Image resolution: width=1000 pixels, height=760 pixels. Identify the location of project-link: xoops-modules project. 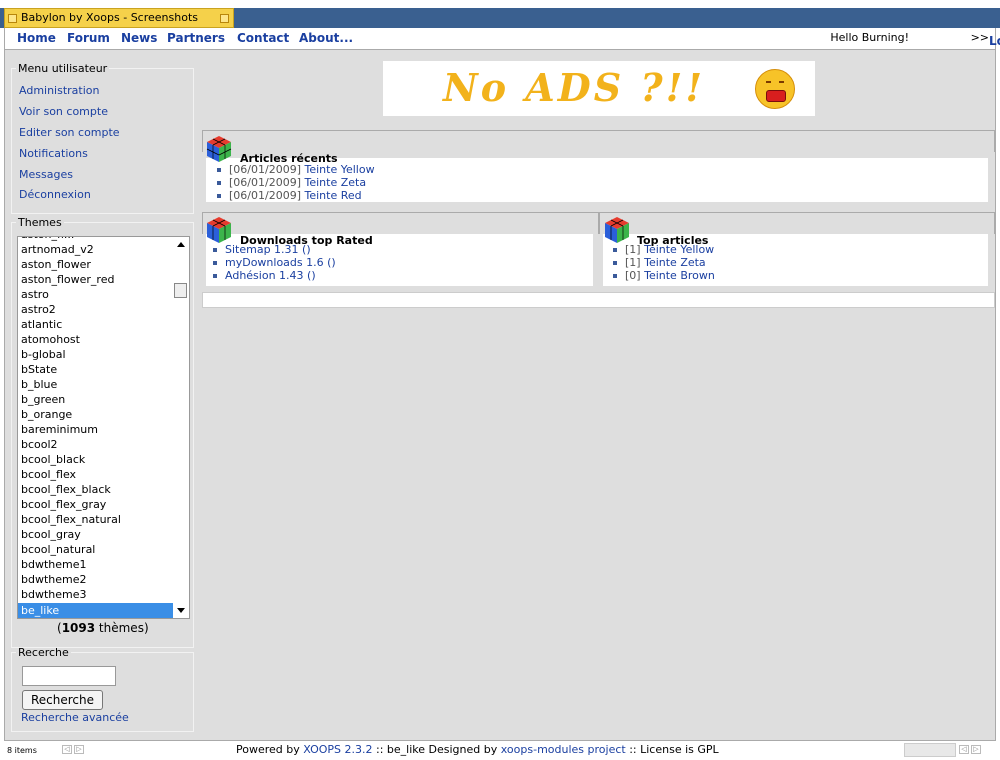
(563, 749).